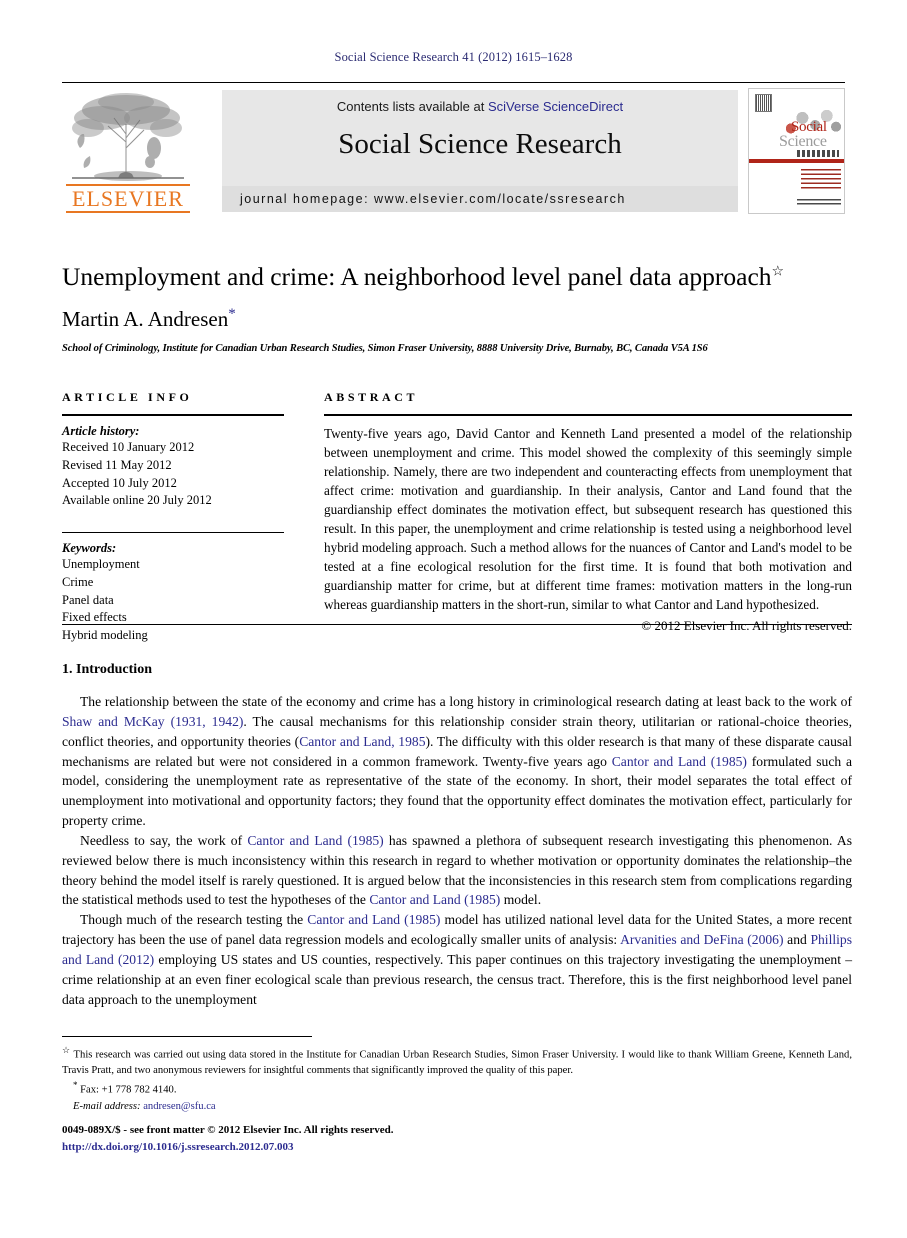 The image size is (907, 1238). Describe the element at coordinates (453, 82) in the screenshot. I see `masthead-top-rule` at that location.